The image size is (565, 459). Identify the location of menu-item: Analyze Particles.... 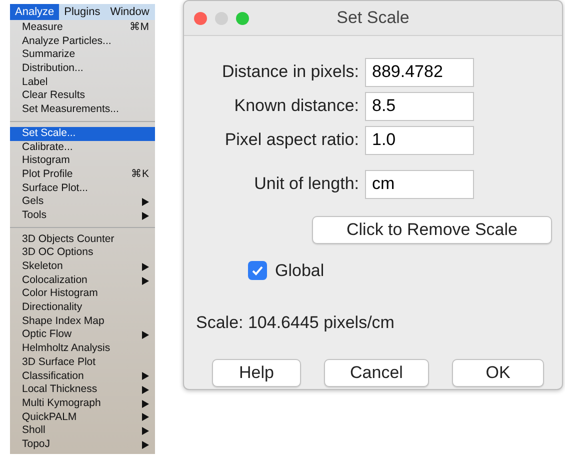
(82, 41).